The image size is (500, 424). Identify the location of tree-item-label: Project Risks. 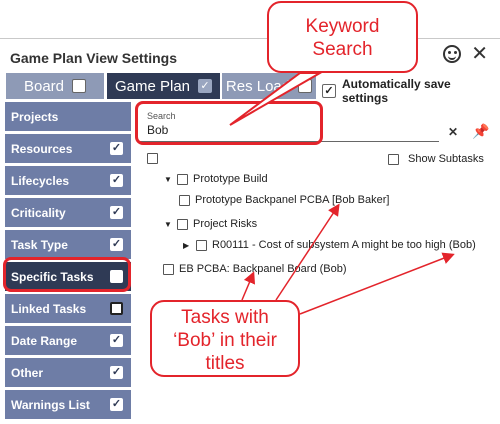
(225, 224).